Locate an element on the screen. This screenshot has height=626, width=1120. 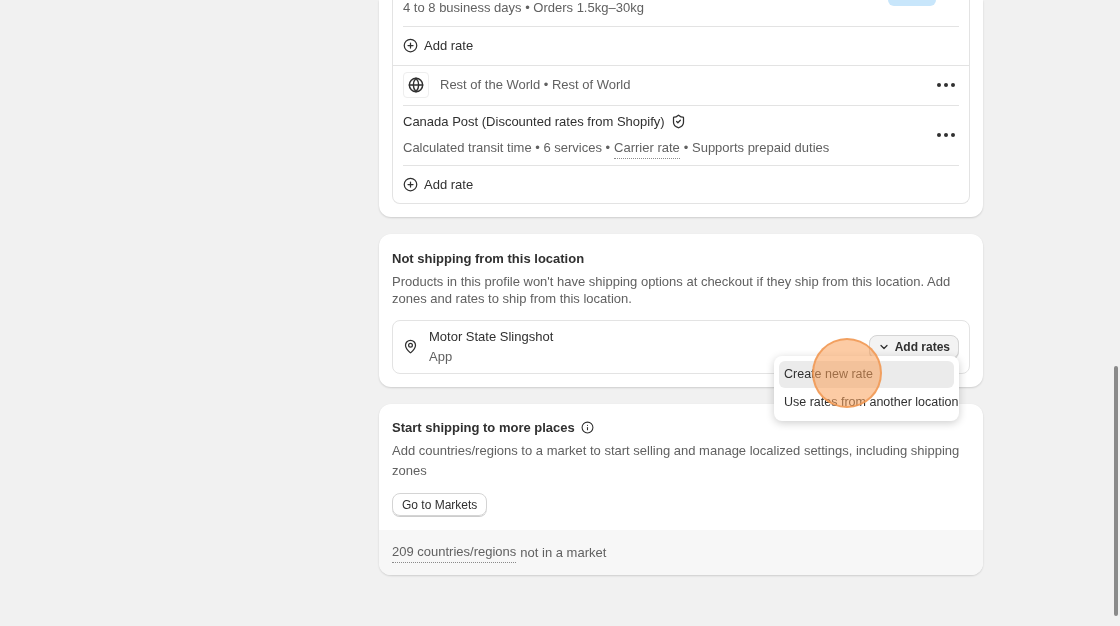
carrier-rate-link: Carrier rate is located at coordinates (647, 148).